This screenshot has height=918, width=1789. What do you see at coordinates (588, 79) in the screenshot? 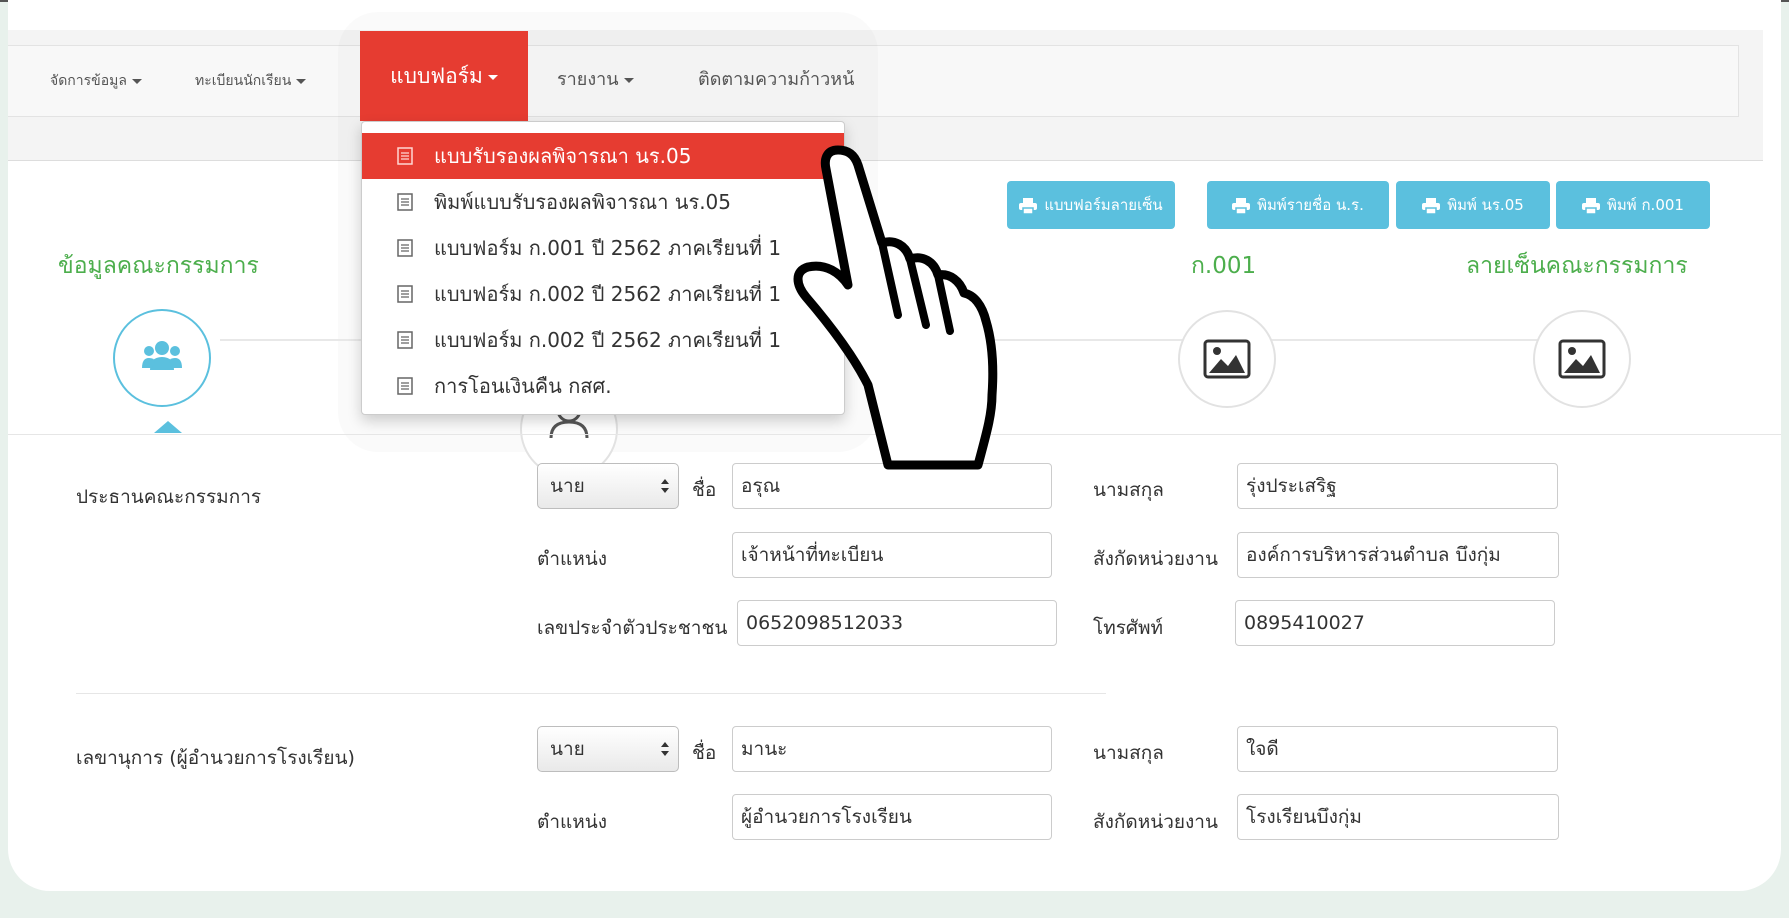
I see `nav-item-label: รายงาน` at bounding box center [588, 79].